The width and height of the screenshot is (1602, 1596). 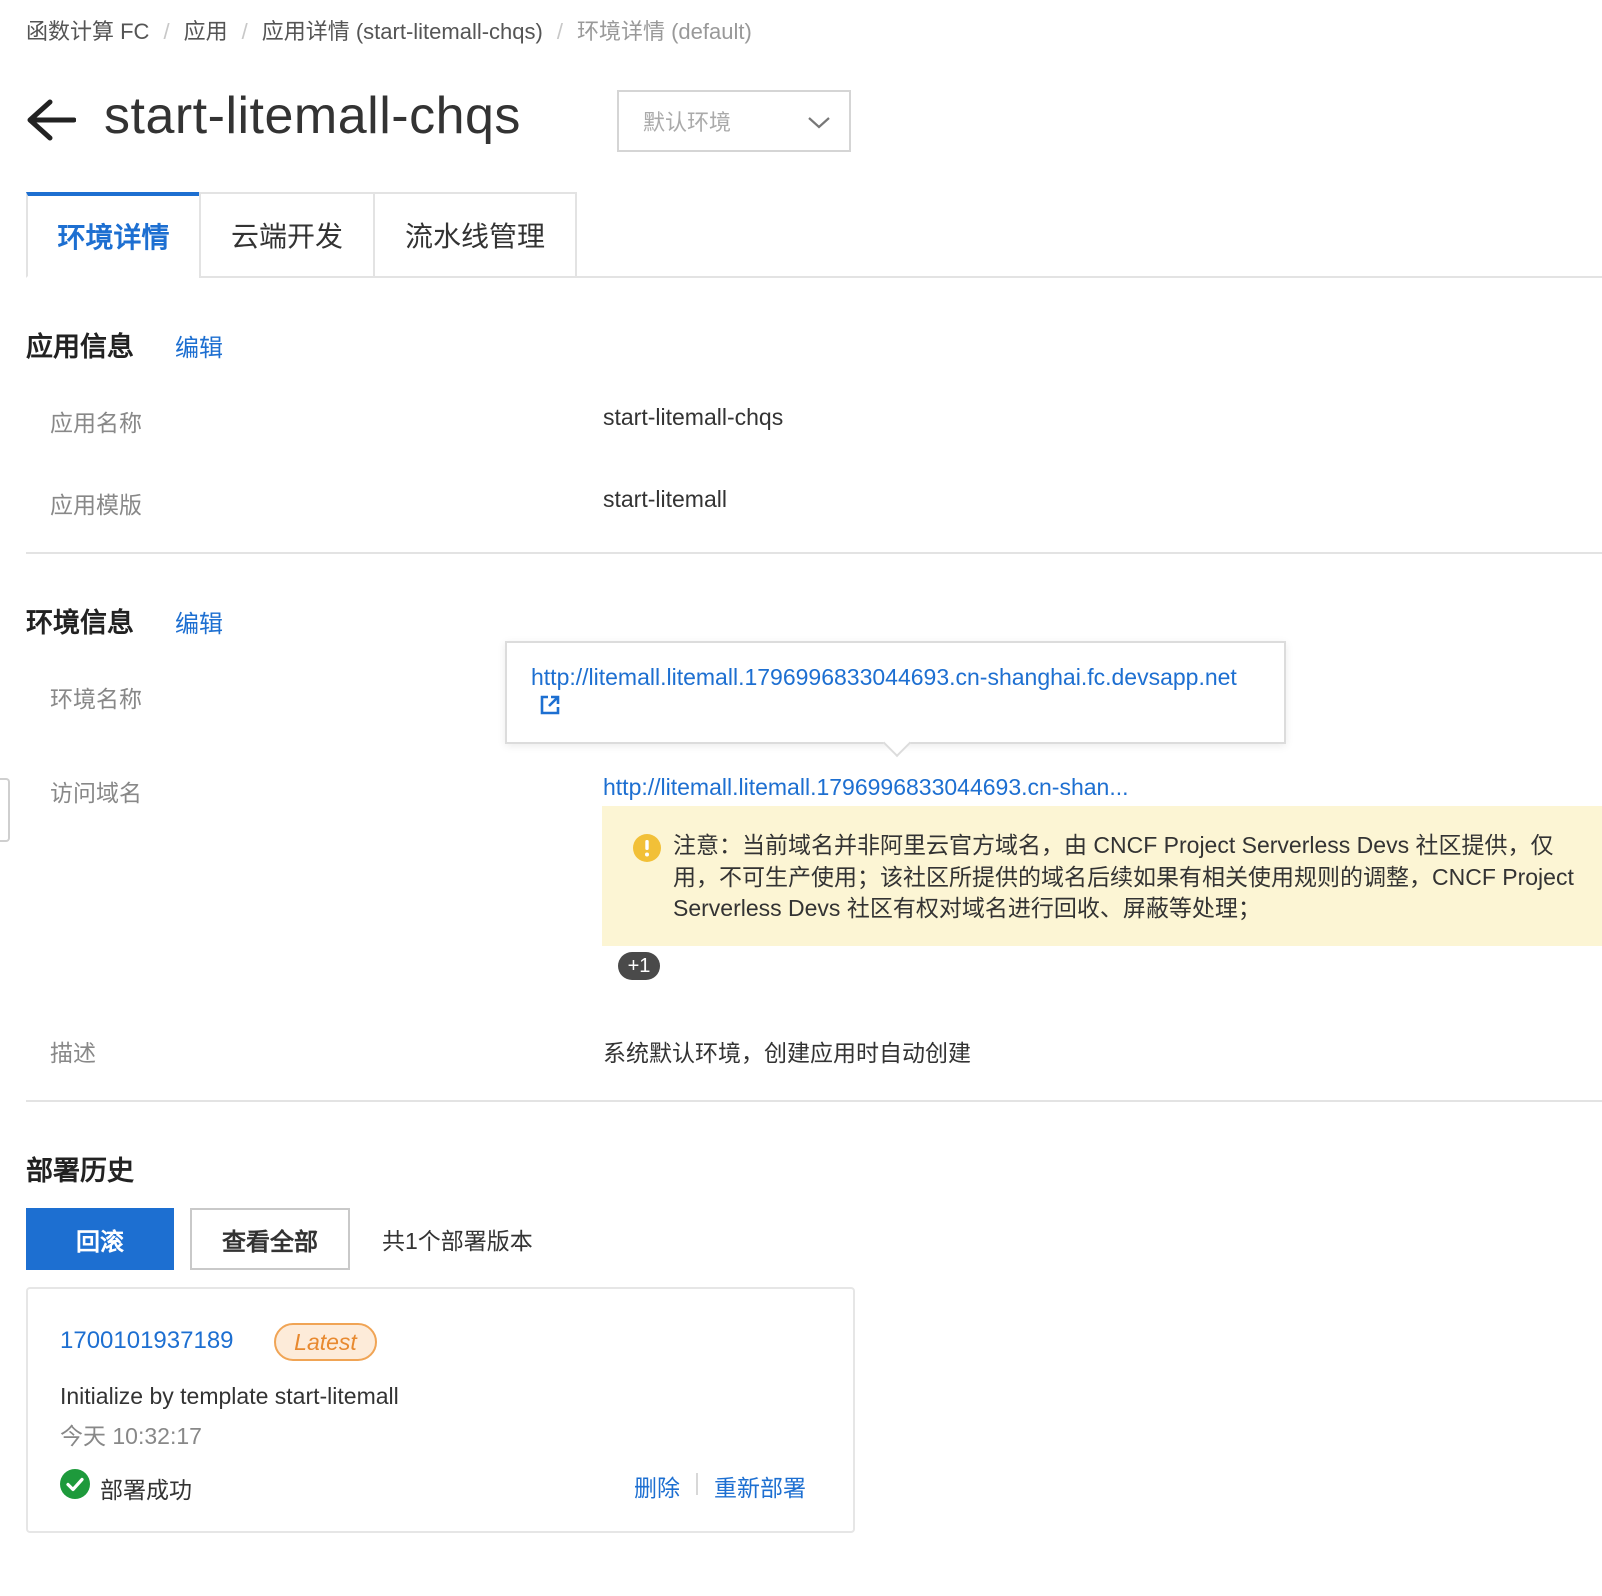 I want to click on delete-deploy-link: 删除, so click(x=657, y=1486).